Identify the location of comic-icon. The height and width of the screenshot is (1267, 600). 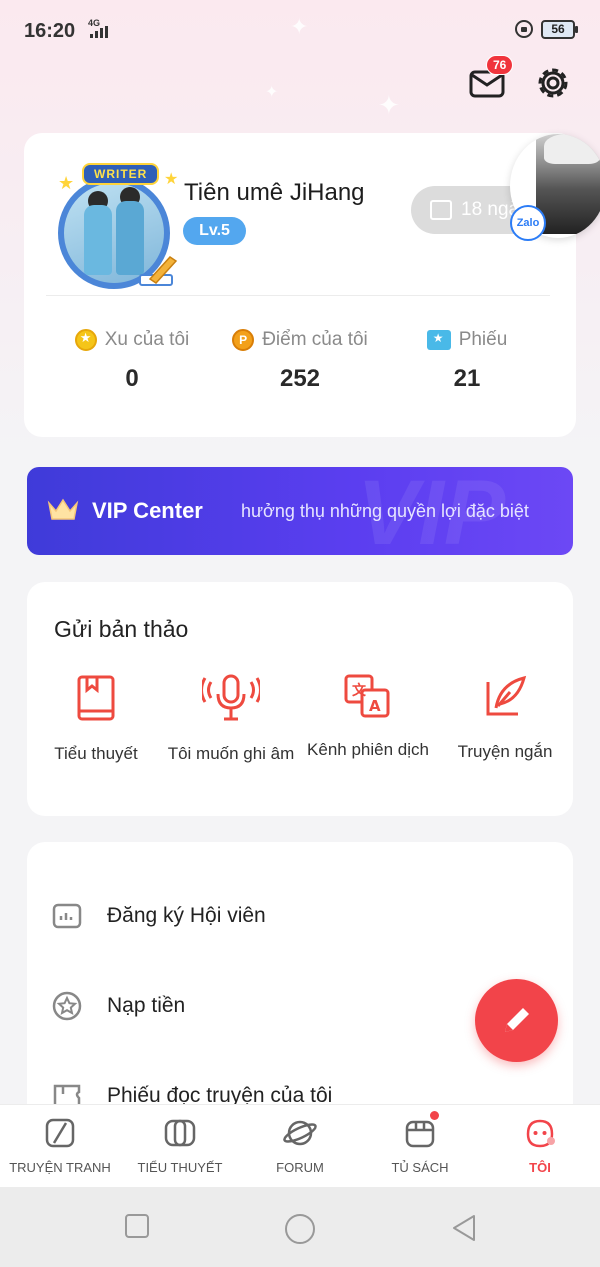
(60, 1133).